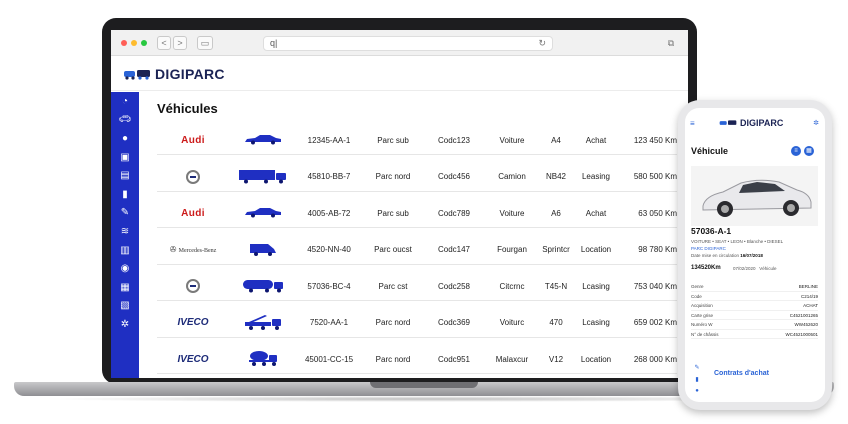  What do you see at coordinates (144, 43) in the screenshot?
I see `maximize-dot` at bounding box center [144, 43].